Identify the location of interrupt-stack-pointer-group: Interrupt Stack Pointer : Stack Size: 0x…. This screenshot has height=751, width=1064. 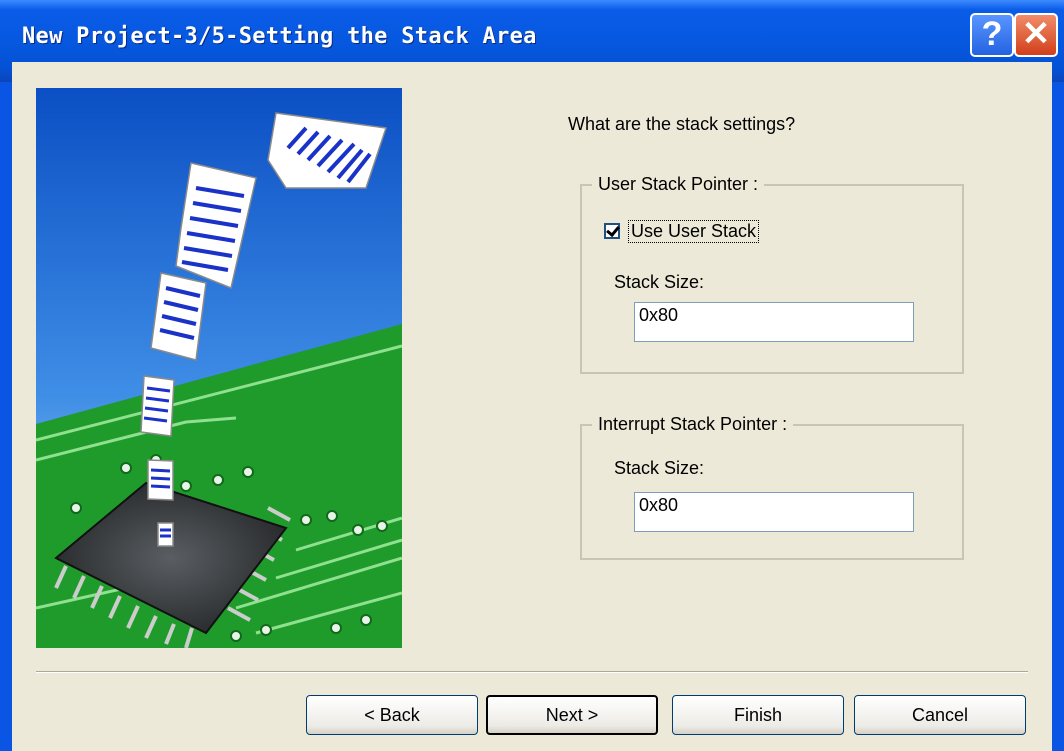
(772, 487).